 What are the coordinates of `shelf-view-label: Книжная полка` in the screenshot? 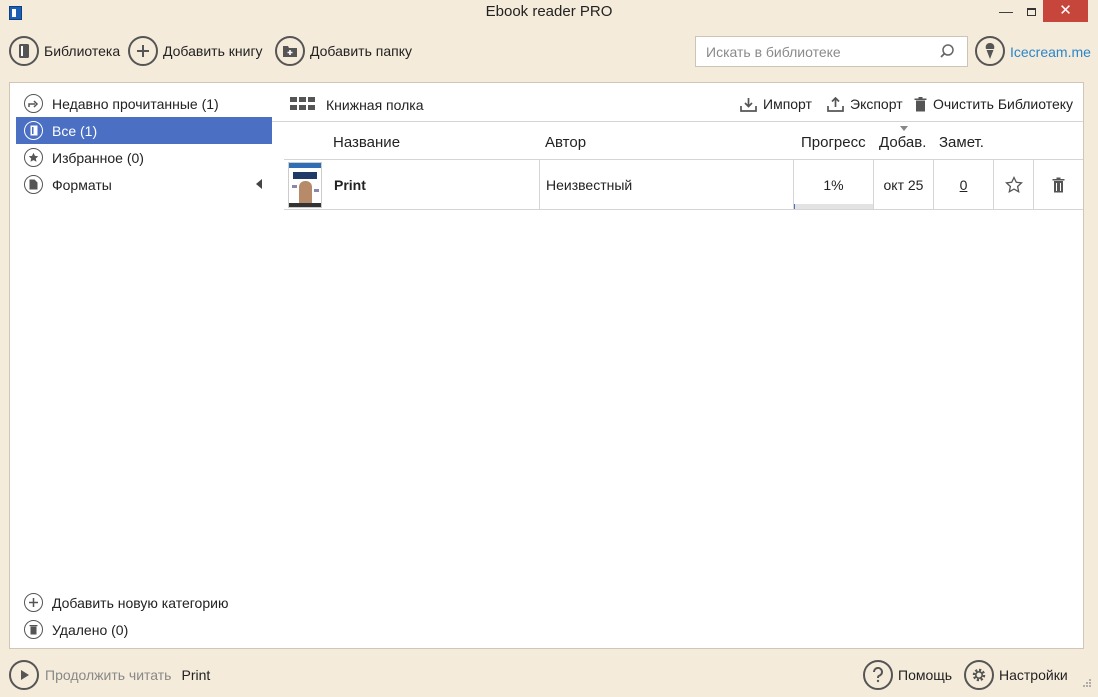 It's located at (375, 105).